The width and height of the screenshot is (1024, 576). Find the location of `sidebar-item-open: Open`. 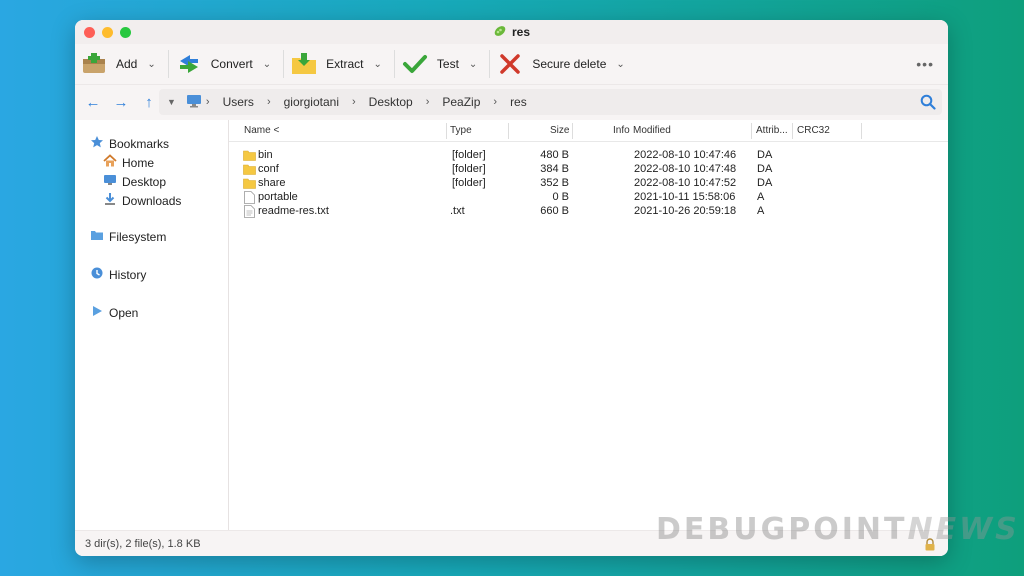

sidebar-item-open: Open is located at coordinates (114, 312).